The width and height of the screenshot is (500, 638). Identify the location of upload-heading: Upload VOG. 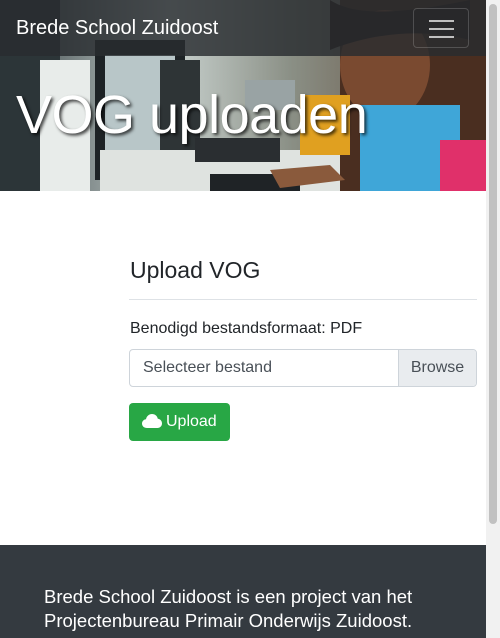
(195, 270).